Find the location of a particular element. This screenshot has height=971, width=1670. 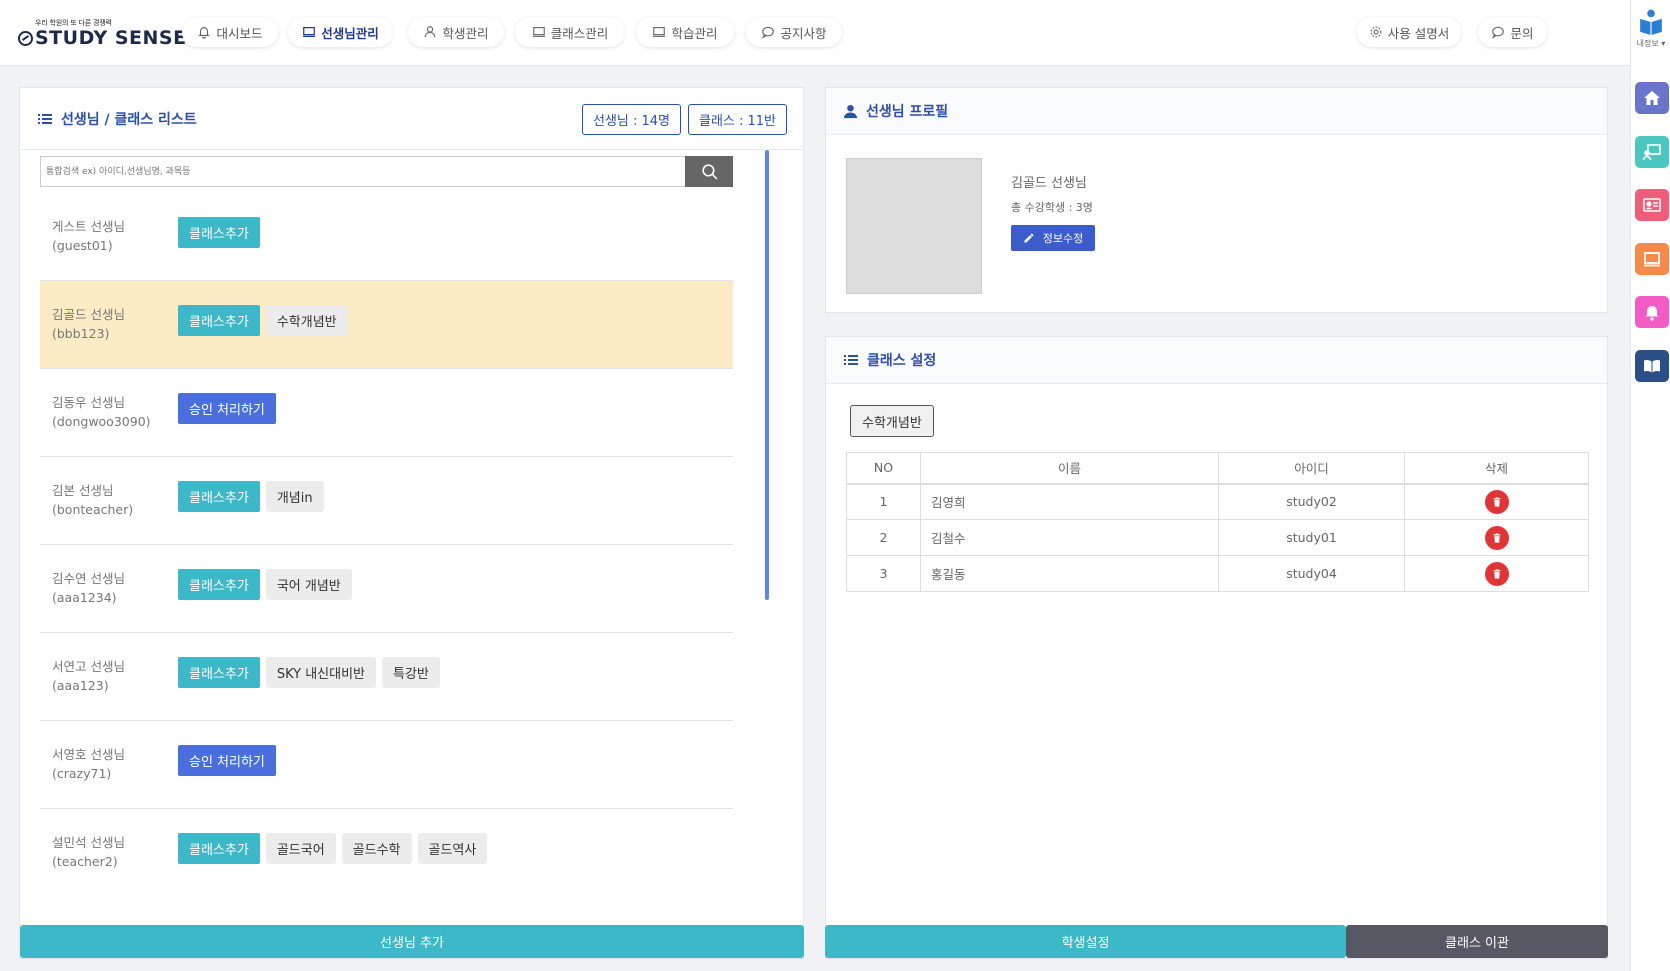

my-info-button: 내정보 ▾ is located at coordinates (1650, 27).